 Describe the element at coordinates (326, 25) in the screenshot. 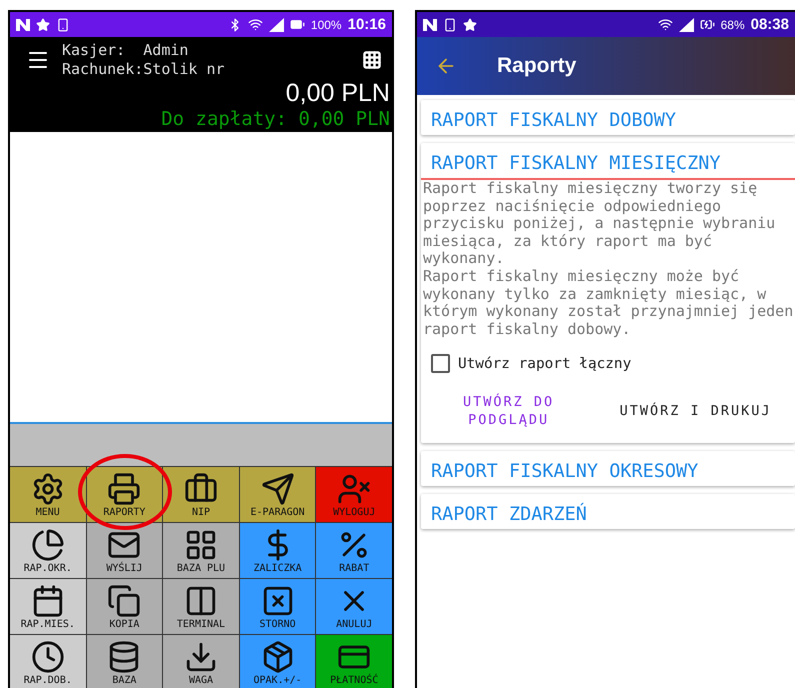

I see `battery-percent: 100%` at that location.